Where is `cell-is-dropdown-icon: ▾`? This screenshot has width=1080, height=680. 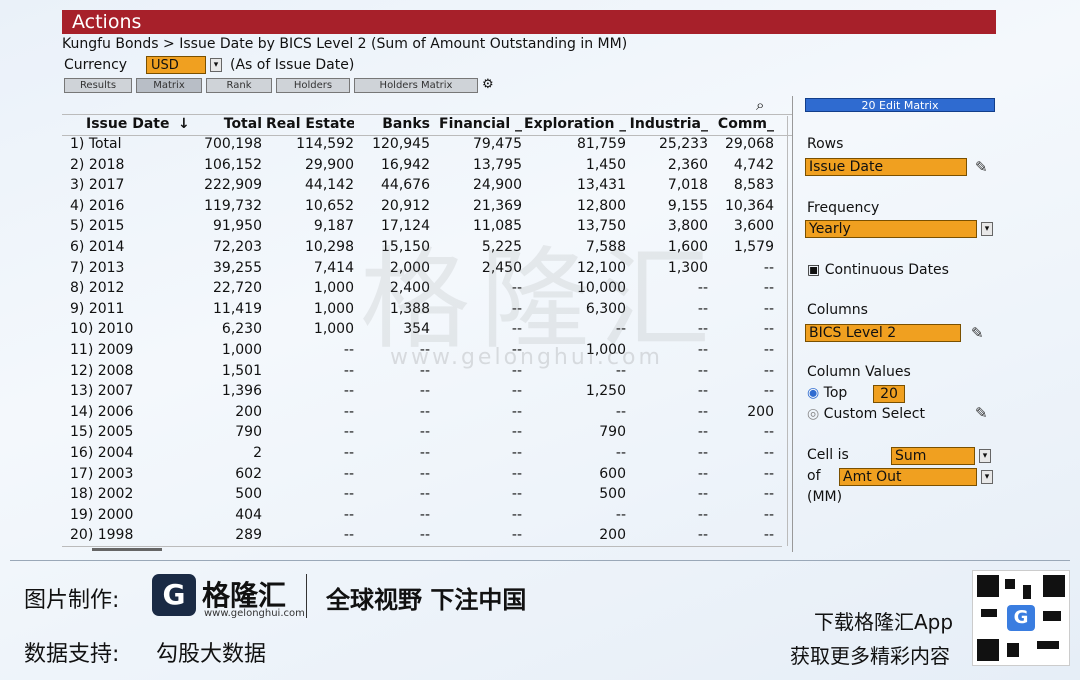
cell-is-dropdown-icon: ▾ is located at coordinates (985, 456).